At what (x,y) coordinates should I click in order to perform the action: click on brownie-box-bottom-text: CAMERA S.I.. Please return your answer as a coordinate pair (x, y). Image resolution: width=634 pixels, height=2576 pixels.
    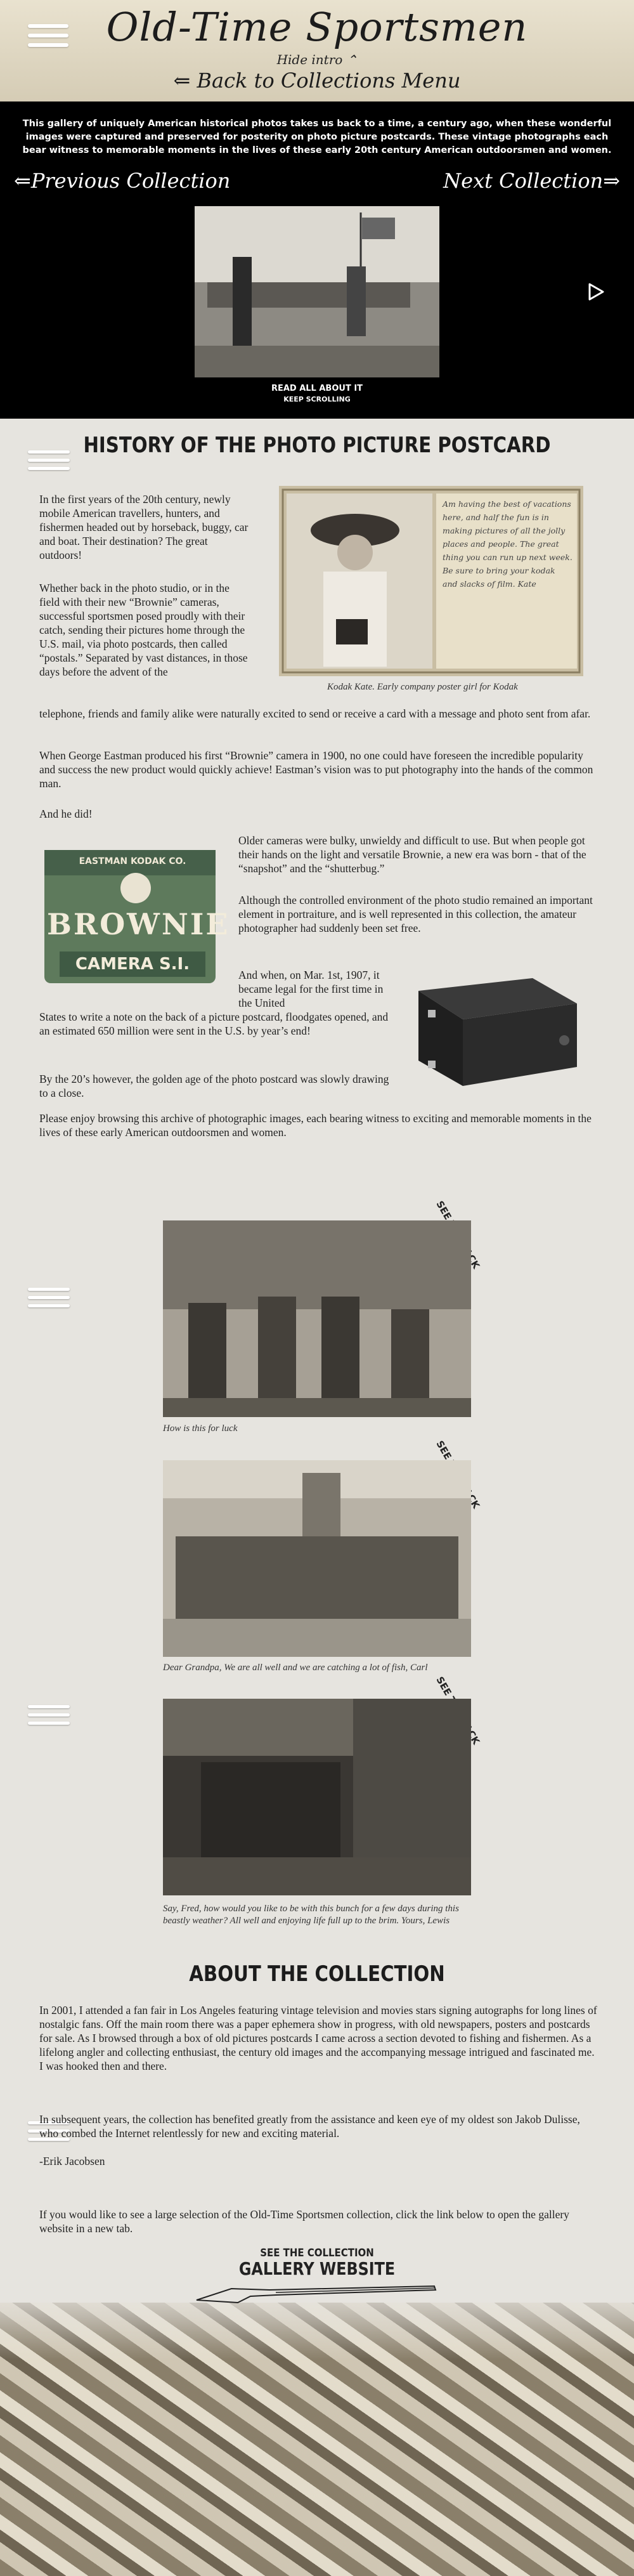
    Looking at the image, I should click on (132, 964).